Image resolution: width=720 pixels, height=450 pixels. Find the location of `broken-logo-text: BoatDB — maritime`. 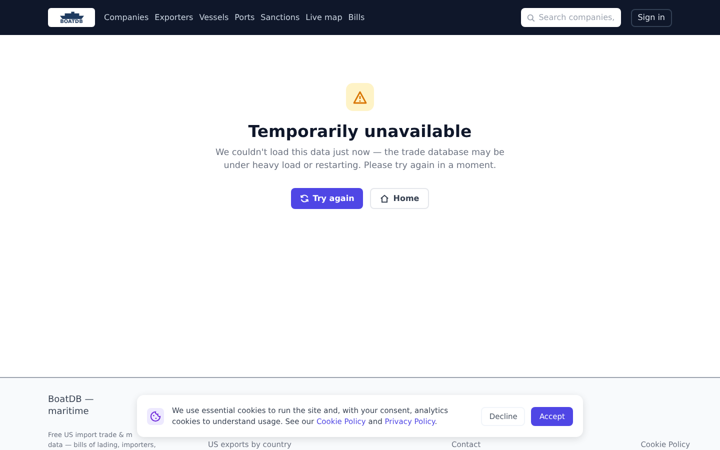

broken-logo-text: BoatDB — maritime is located at coordinates (71, 406).